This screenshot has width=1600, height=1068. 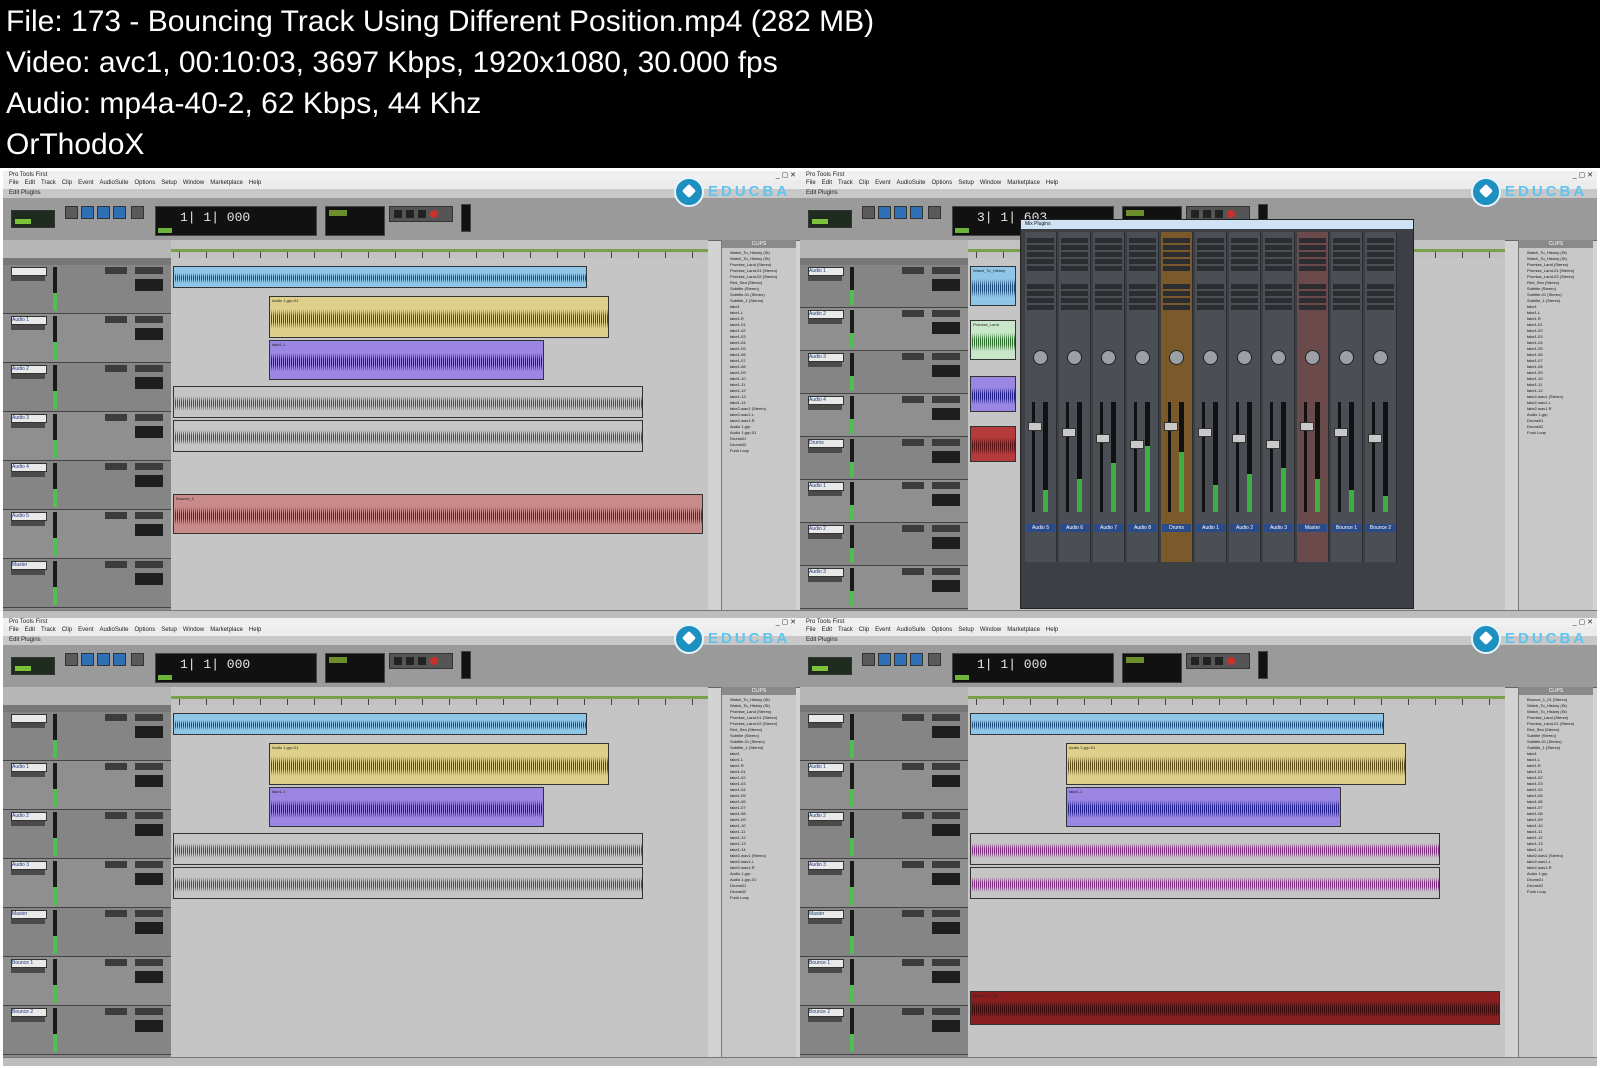 What do you see at coordinates (1559, 342) in the screenshot?
I see `clip-list-item: take1-04` at bounding box center [1559, 342].